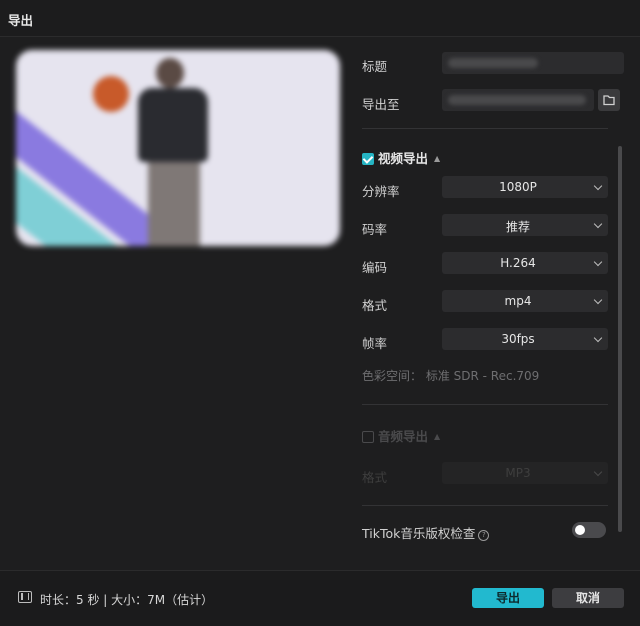 This screenshot has width=640, height=626. What do you see at coordinates (620, 339) in the screenshot?
I see `settings-scrollbar` at bounding box center [620, 339].